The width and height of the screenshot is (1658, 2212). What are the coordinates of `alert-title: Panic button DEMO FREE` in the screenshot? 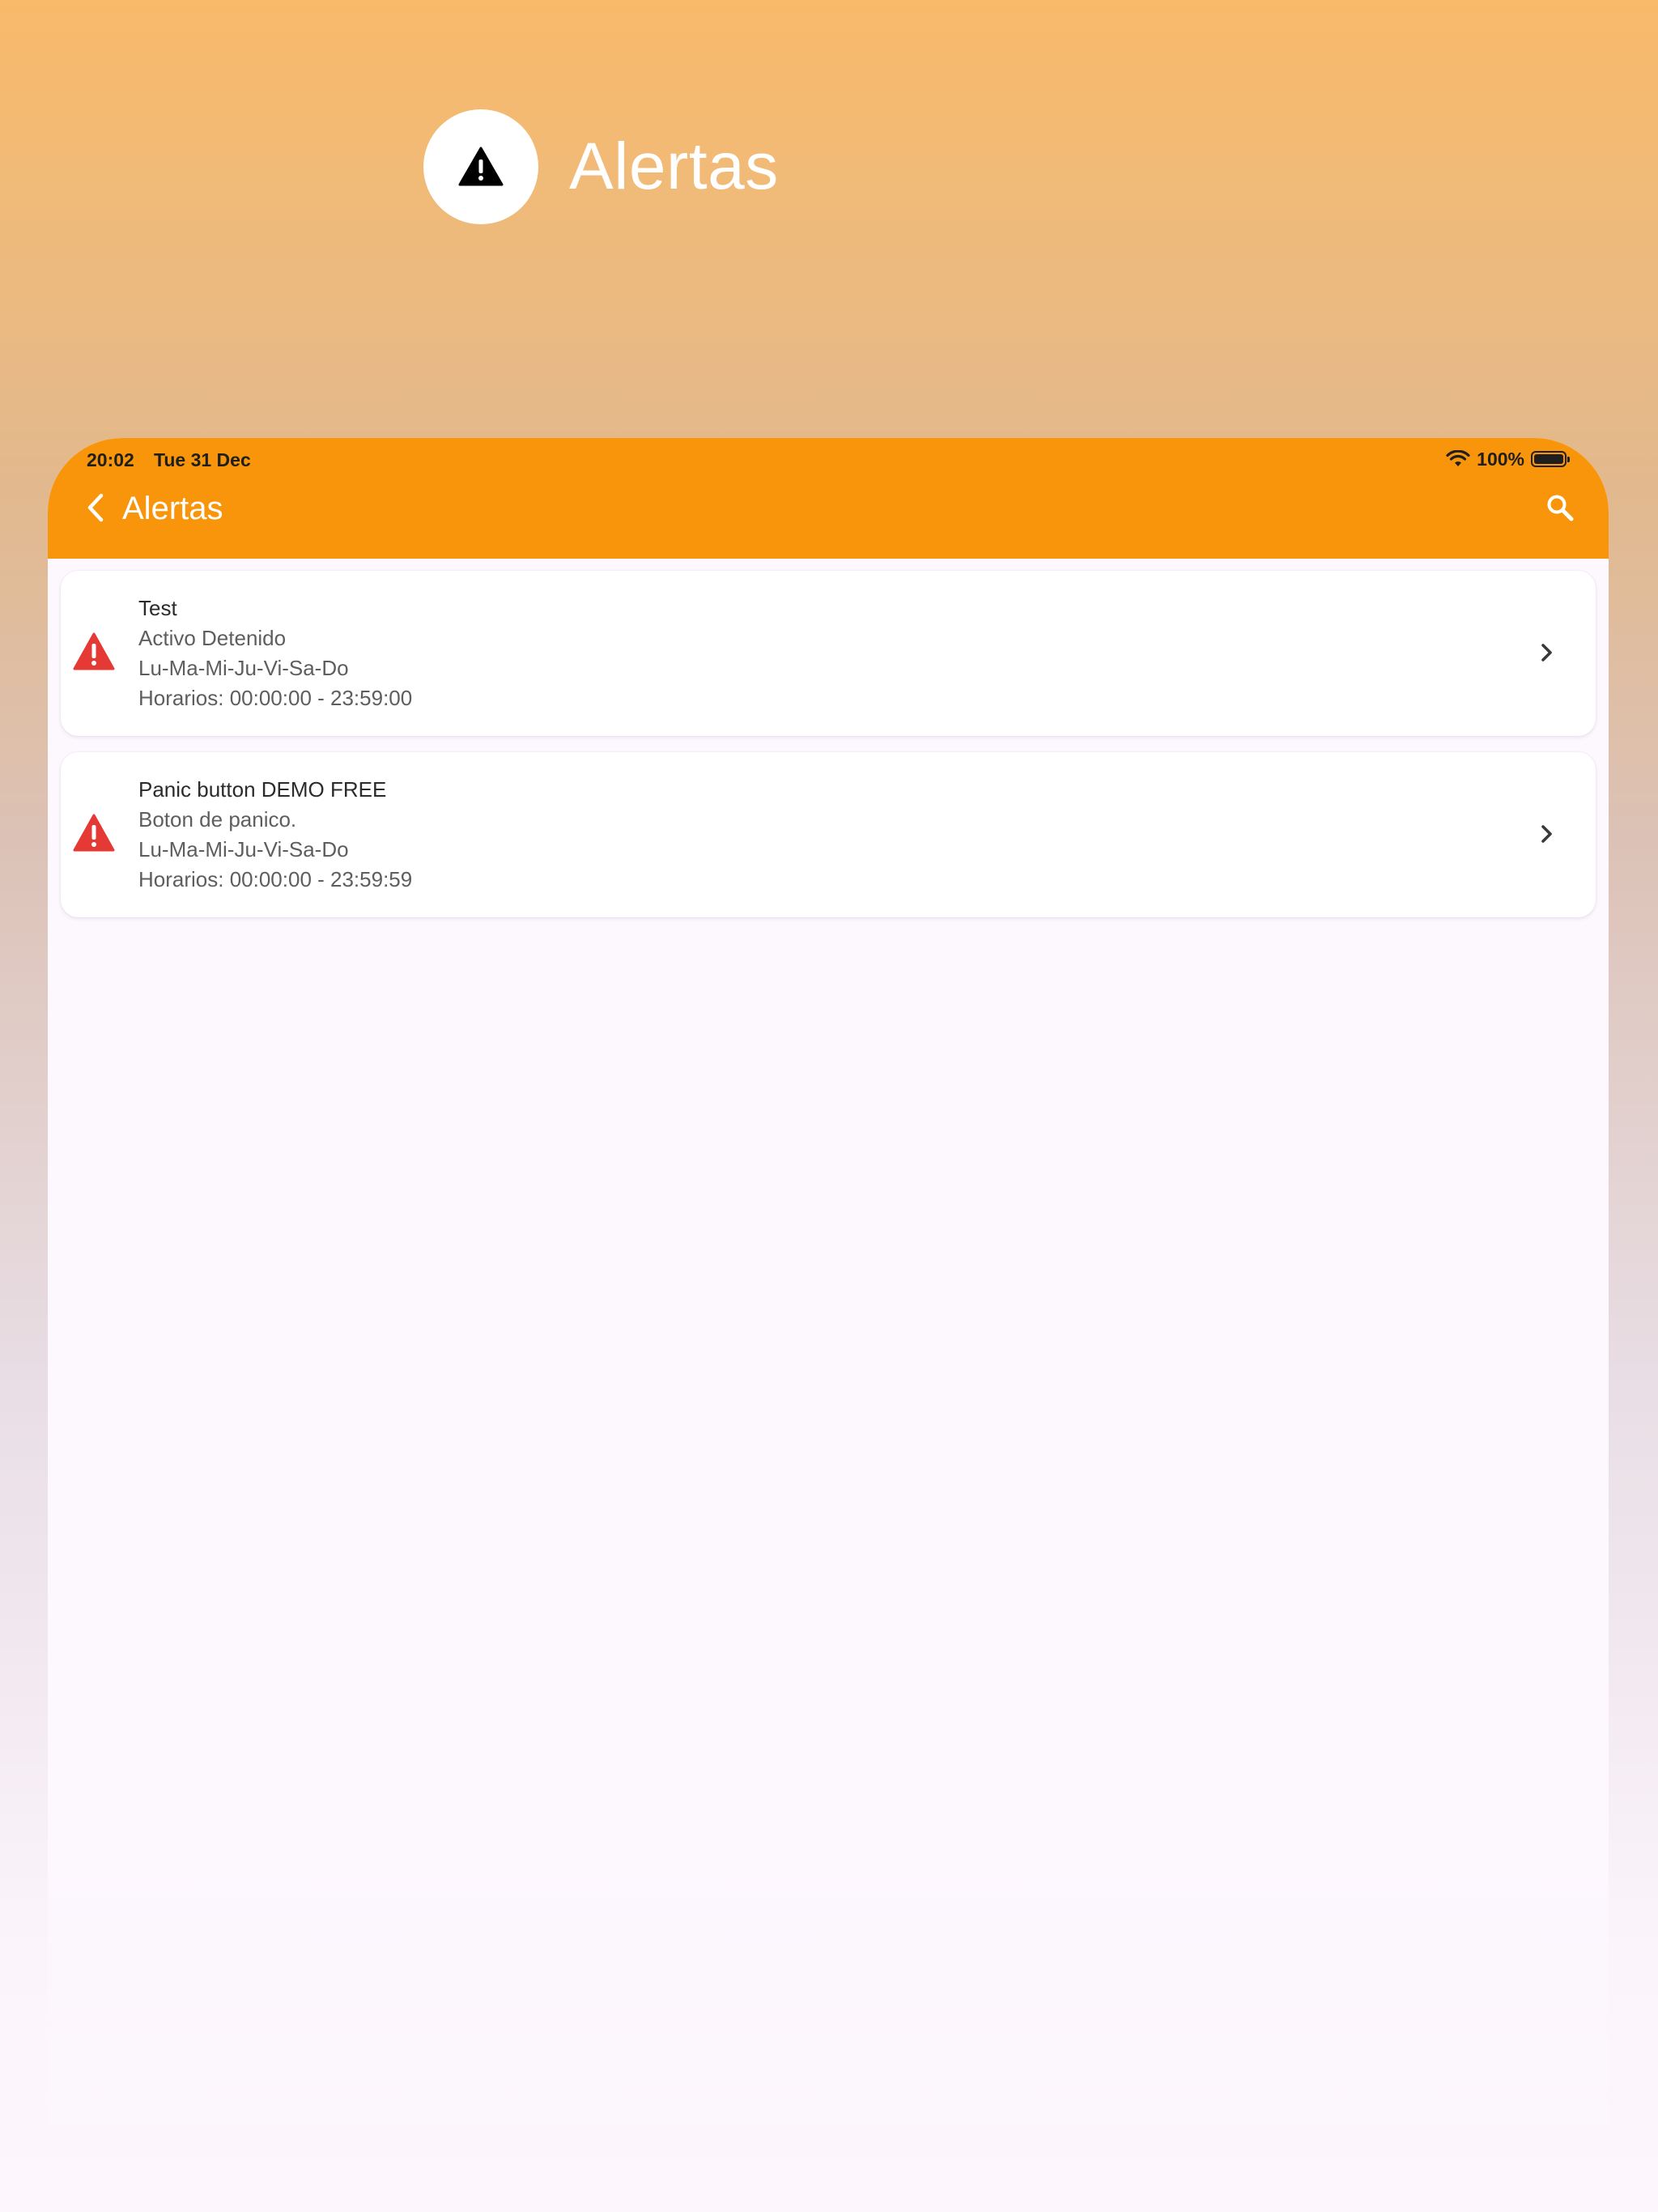 It's located at (262, 790).